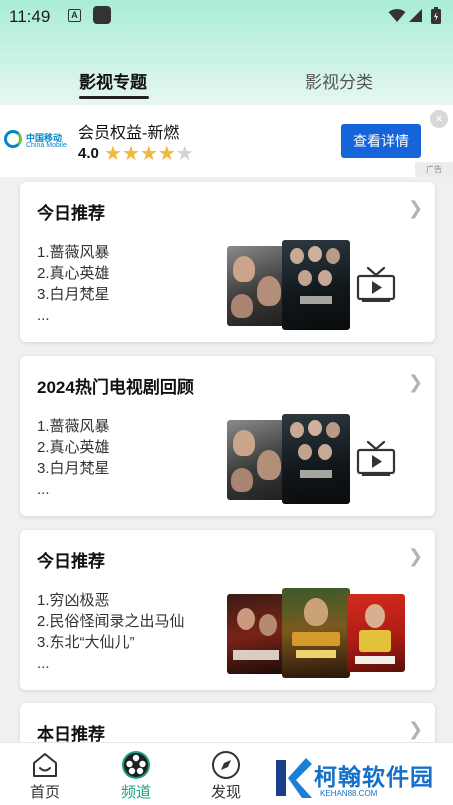 Image resolution: width=453 pixels, height=805 pixels. I want to click on top-tabs: 影视专题 影视分类, so click(226, 82).